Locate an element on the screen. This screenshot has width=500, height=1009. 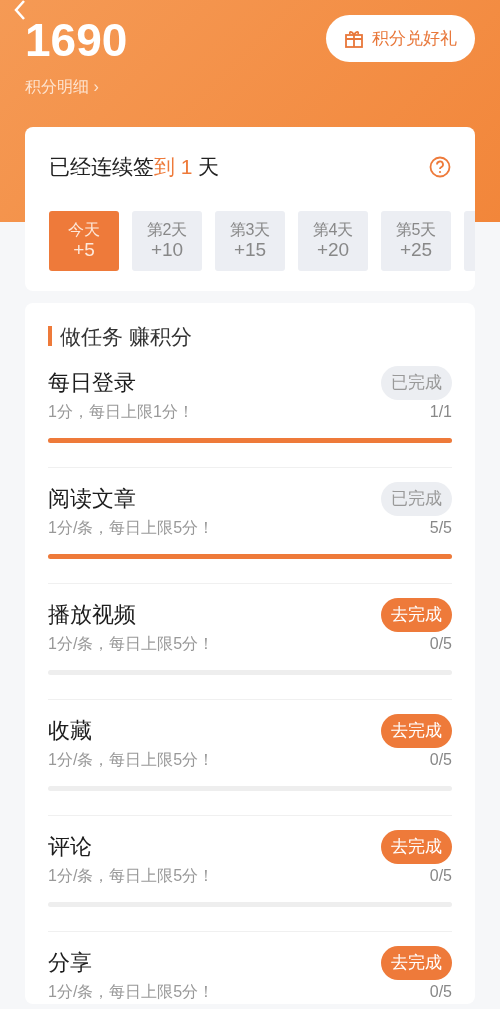
task-title: 阅读文章 is located at coordinates (92, 499).